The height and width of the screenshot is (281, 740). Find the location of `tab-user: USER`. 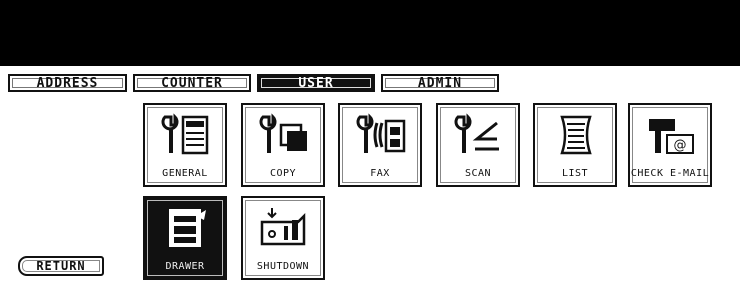

tab-user: USER is located at coordinates (316, 83).